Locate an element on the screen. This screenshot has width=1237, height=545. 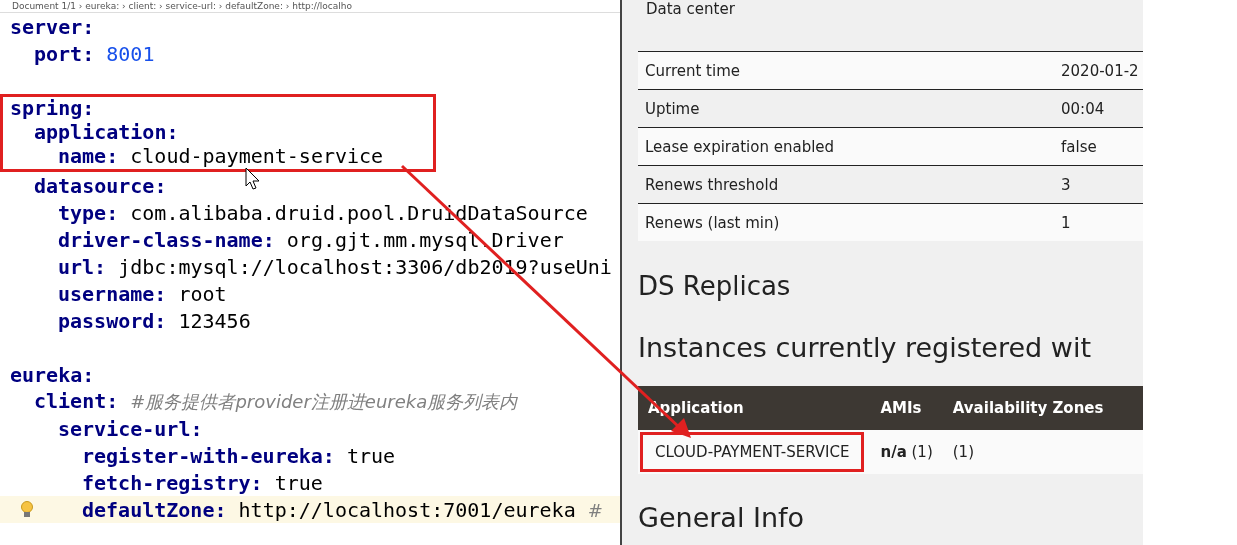
code-line: fetch-registry: true is located at coordinates (202, 482).